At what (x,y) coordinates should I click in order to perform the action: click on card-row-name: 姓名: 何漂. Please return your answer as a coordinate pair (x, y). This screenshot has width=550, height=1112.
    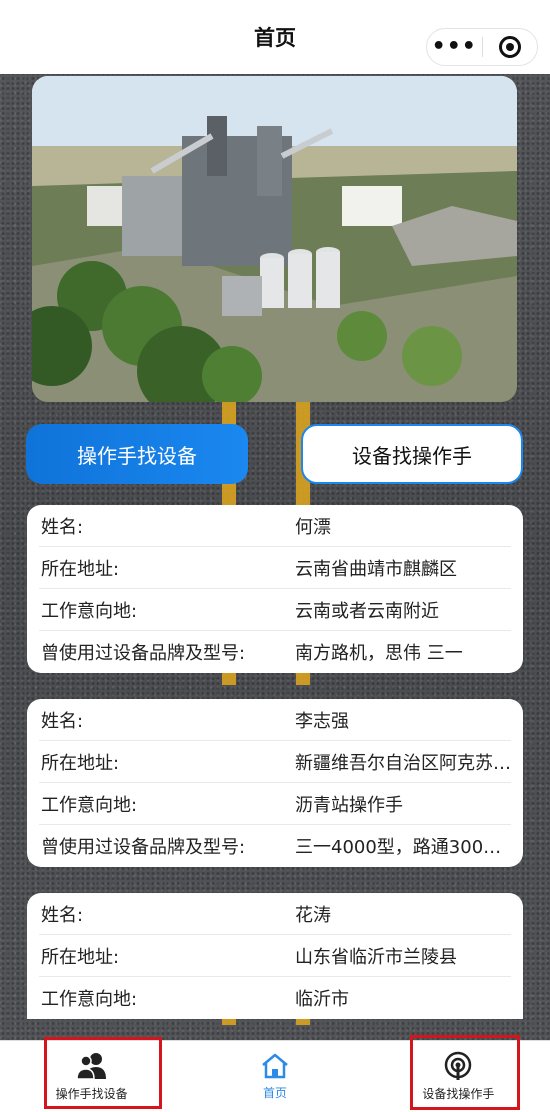
    Looking at the image, I should click on (275, 526).